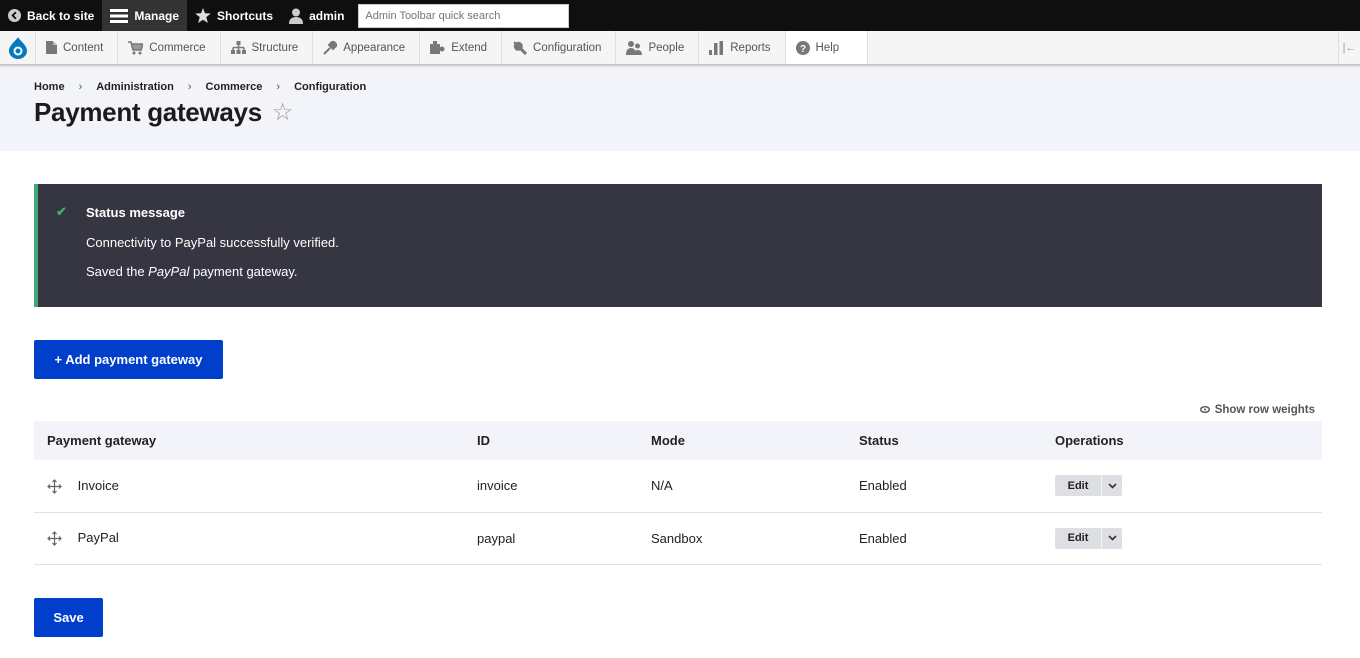 The width and height of the screenshot is (1360, 658). Describe the element at coordinates (750, 47) in the screenshot. I see `menu-item-label: Reports` at that location.